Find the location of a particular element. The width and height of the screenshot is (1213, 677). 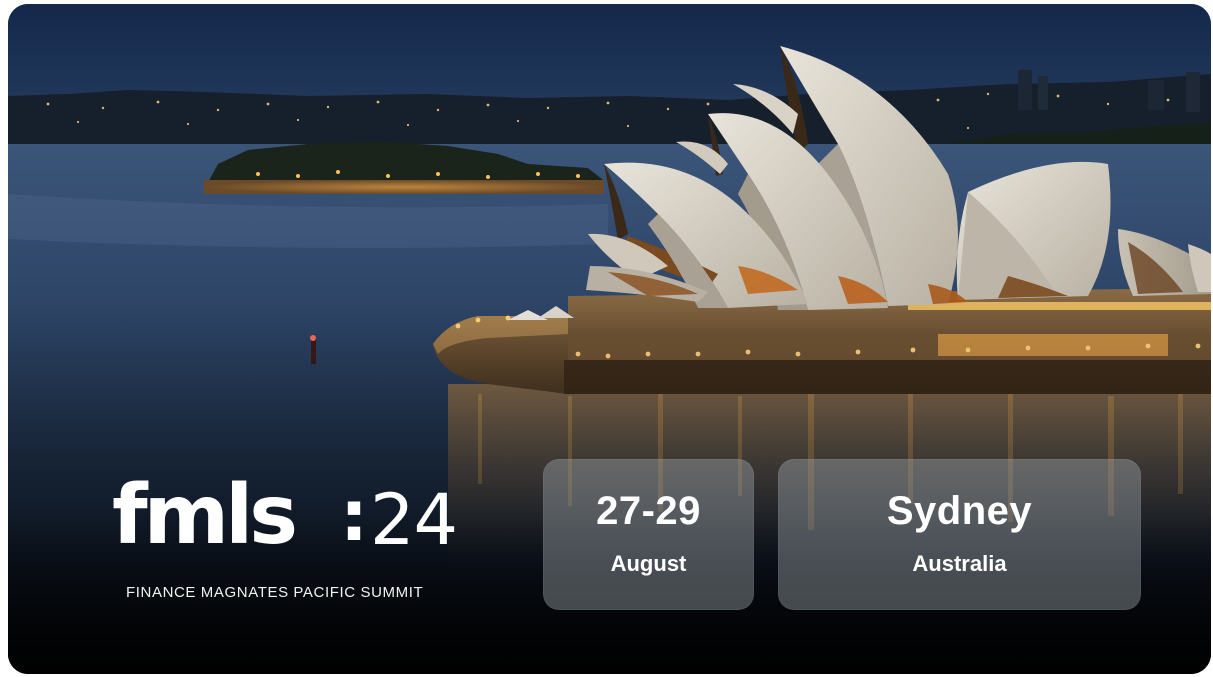

event-date-range: 27-29 is located at coordinates (648, 511).